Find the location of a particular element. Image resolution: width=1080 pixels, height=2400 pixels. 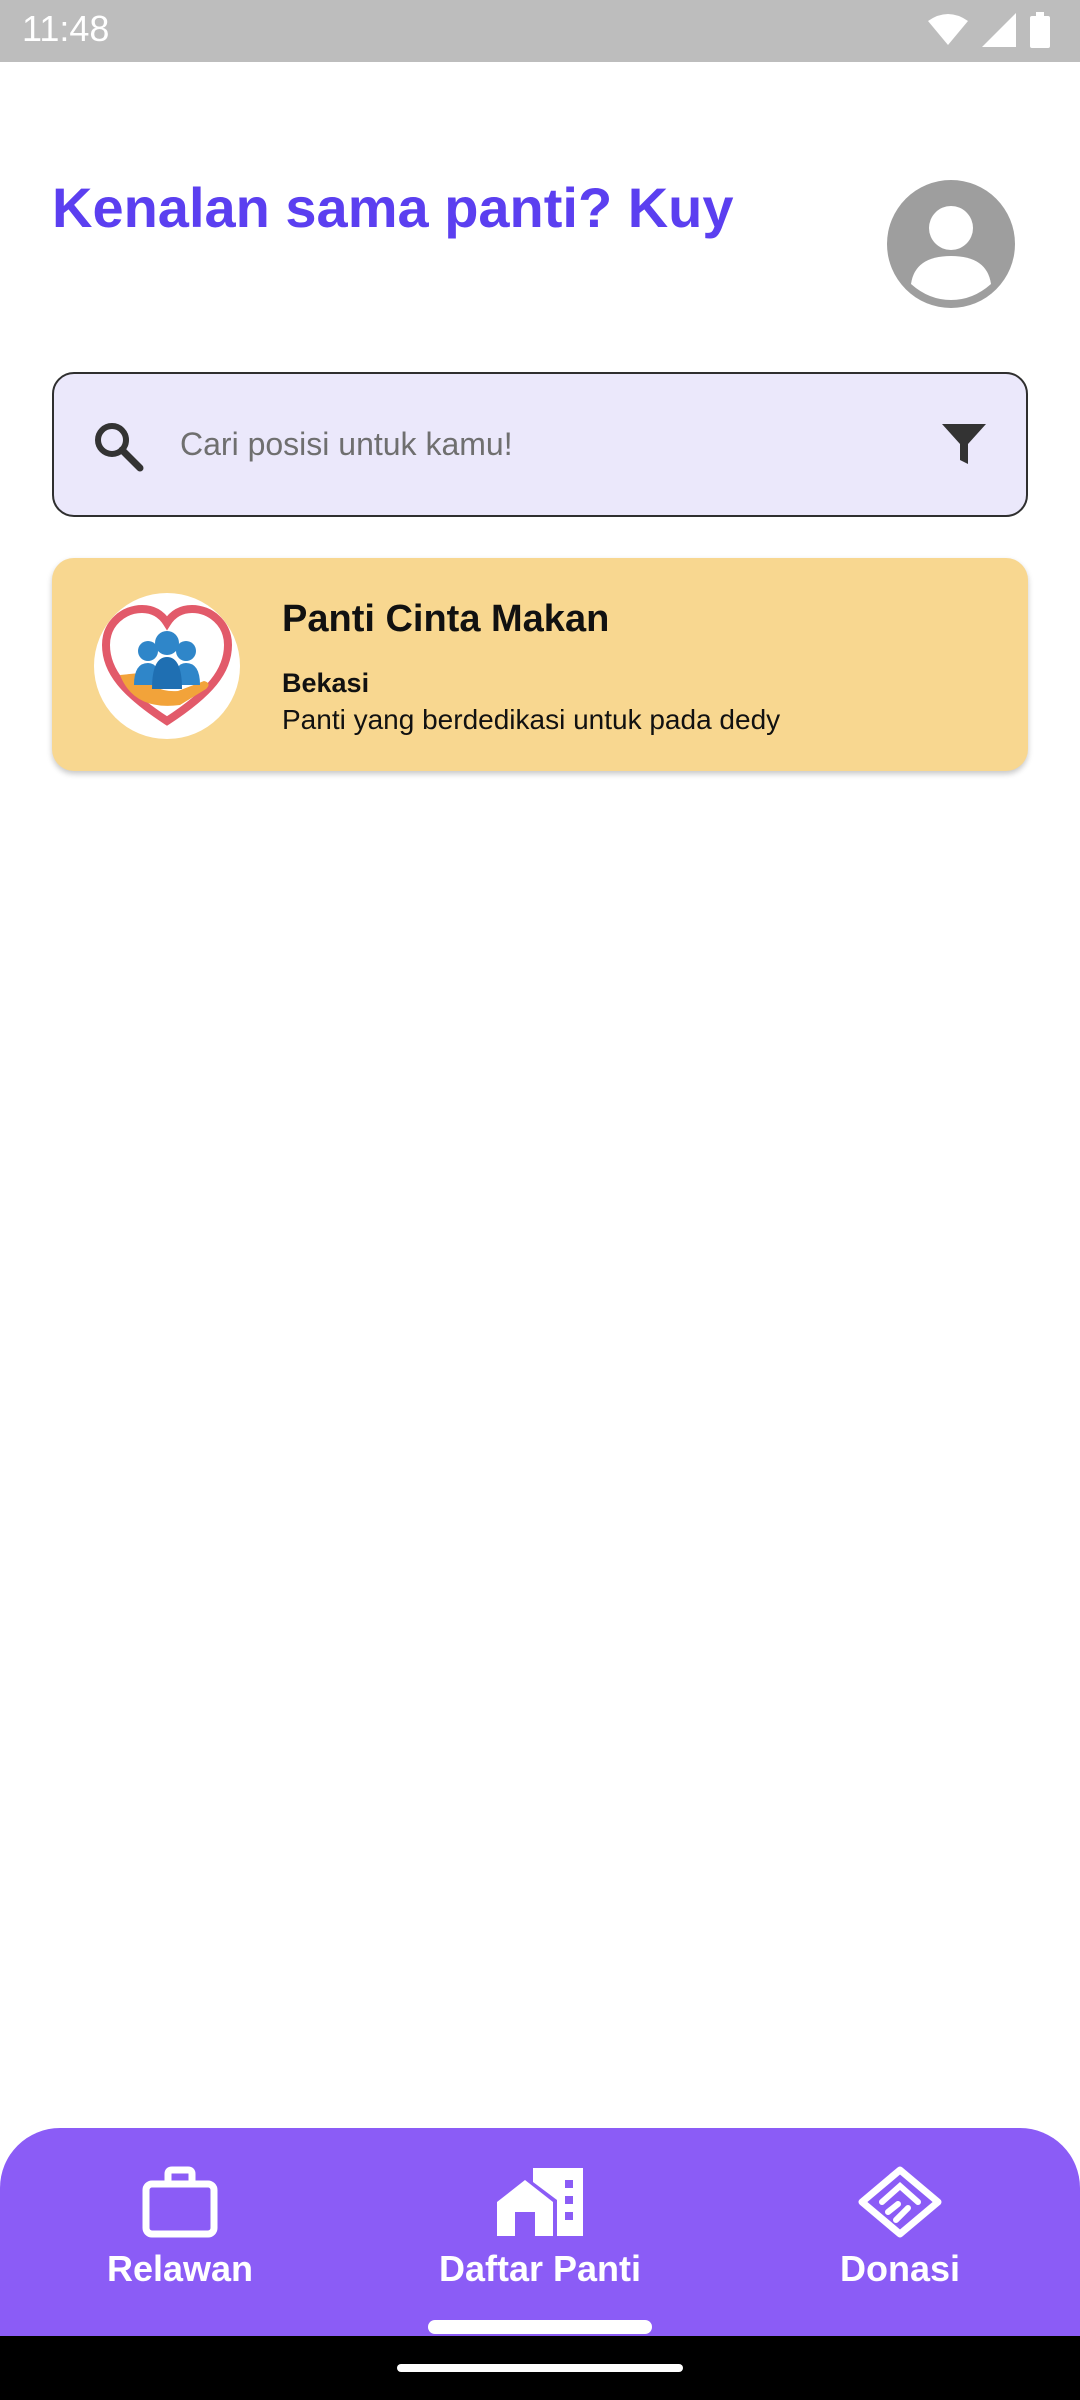

search-bar: Cari posisi untuk kamu! is located at coordinates (540, 444).